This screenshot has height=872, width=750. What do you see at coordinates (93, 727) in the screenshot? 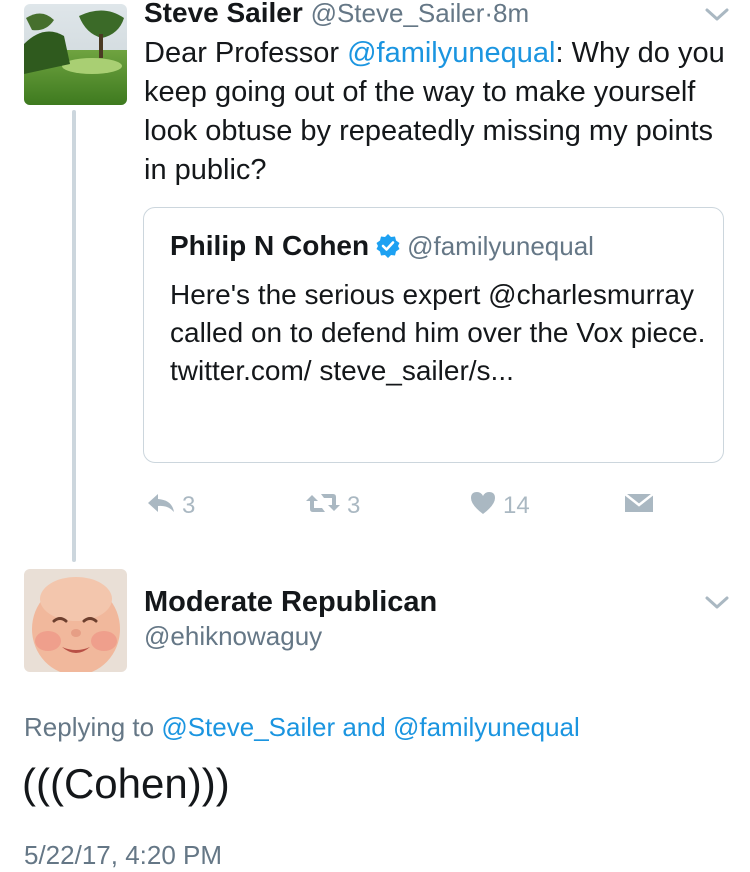
I see `replying-to-prefix: Replying to` at bounding box center [93, 727].